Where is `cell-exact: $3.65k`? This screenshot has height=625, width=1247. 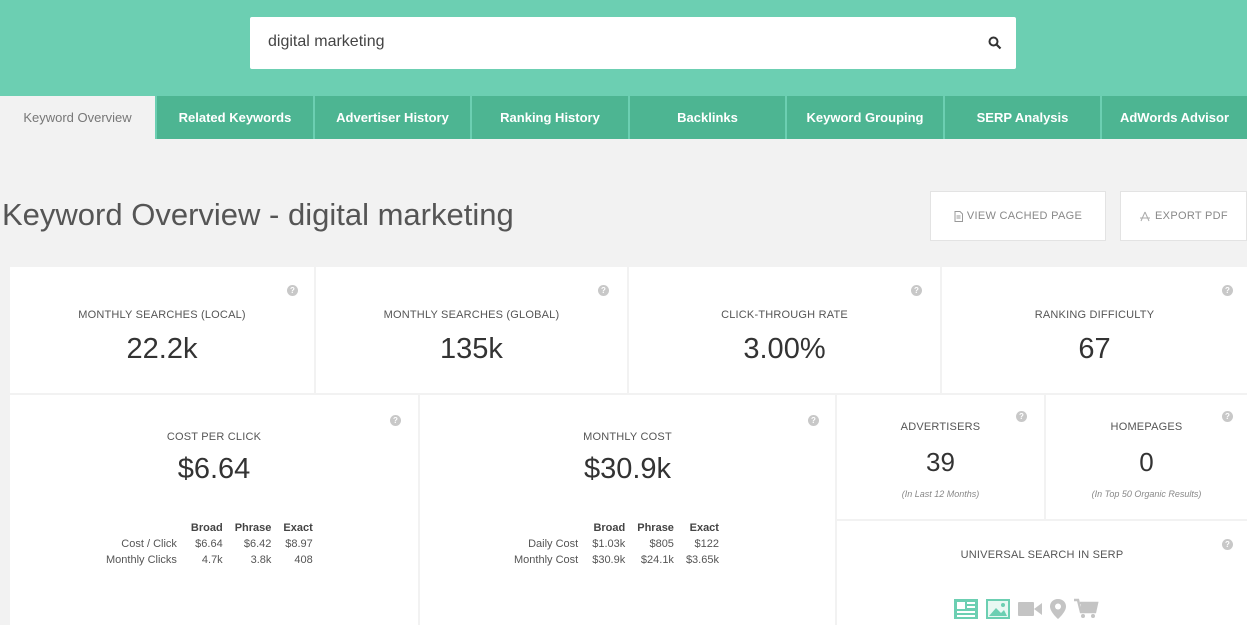 cell-exact: $3.65k is located at coordinates (702, 560).